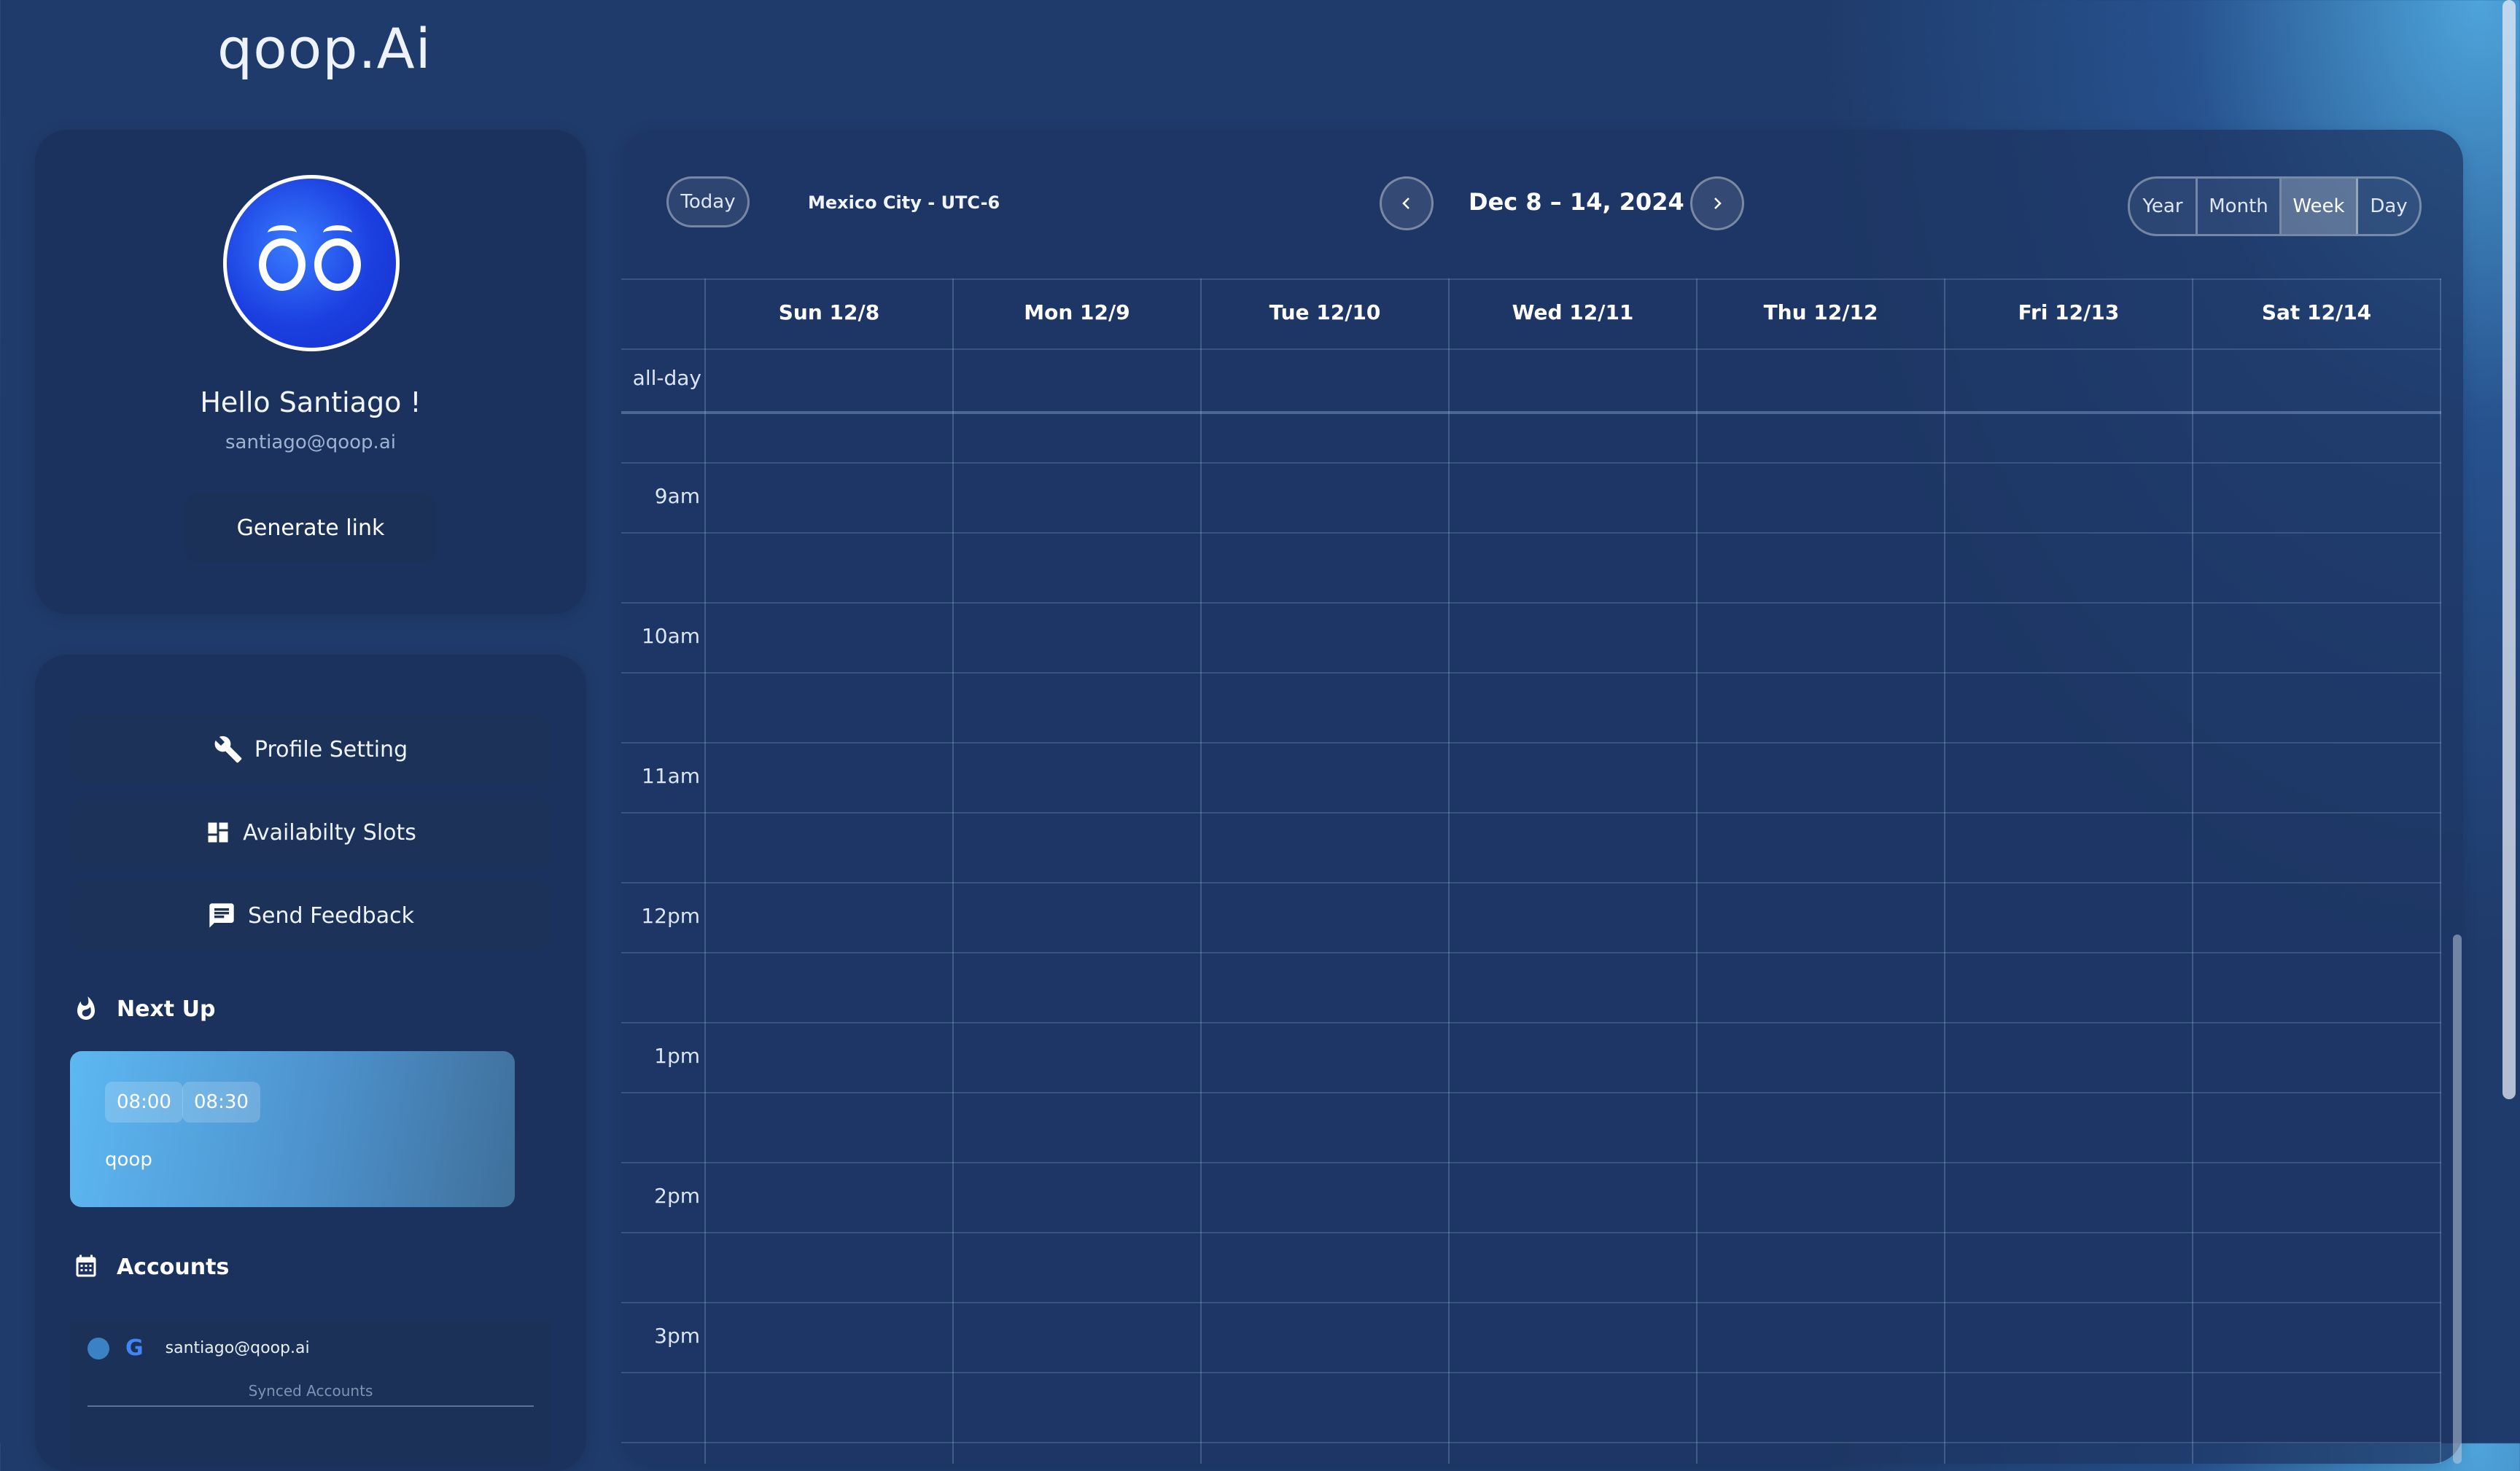  What do you see at coordinates (2240, 206) in the screenshot?
I see `view-month-button: Month` at bounding box center [2240, 206].